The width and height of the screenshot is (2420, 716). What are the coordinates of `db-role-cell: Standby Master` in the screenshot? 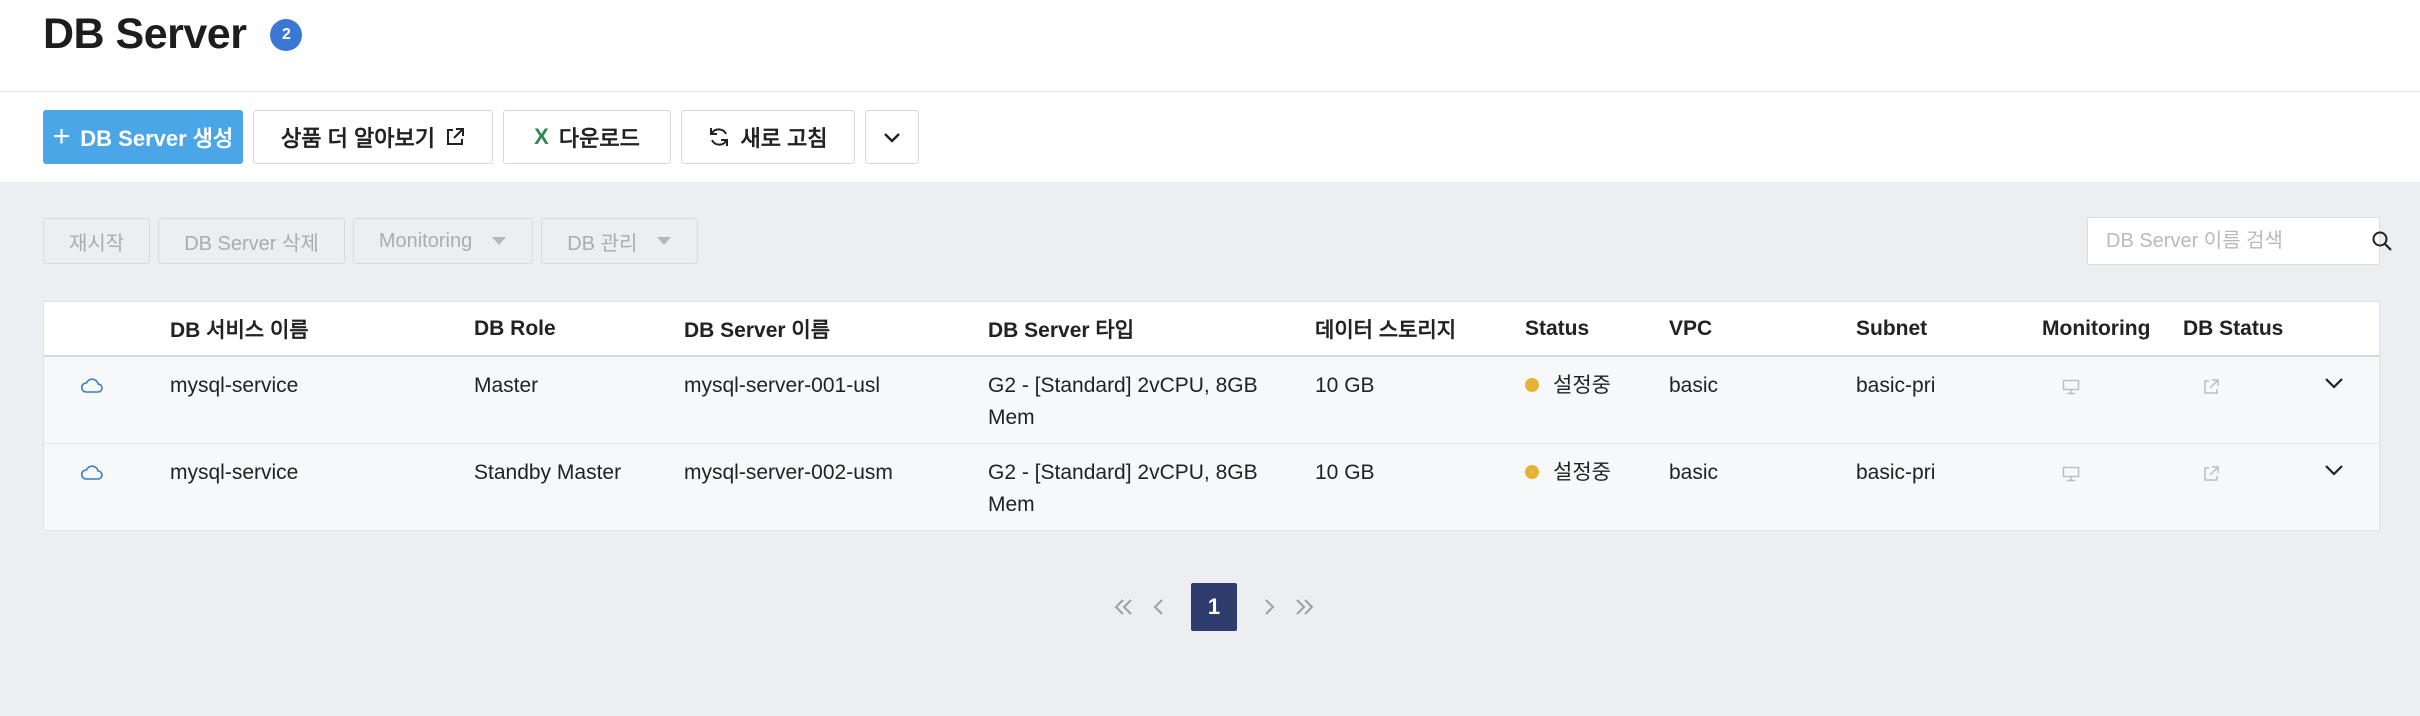 It's located at (548, 472).